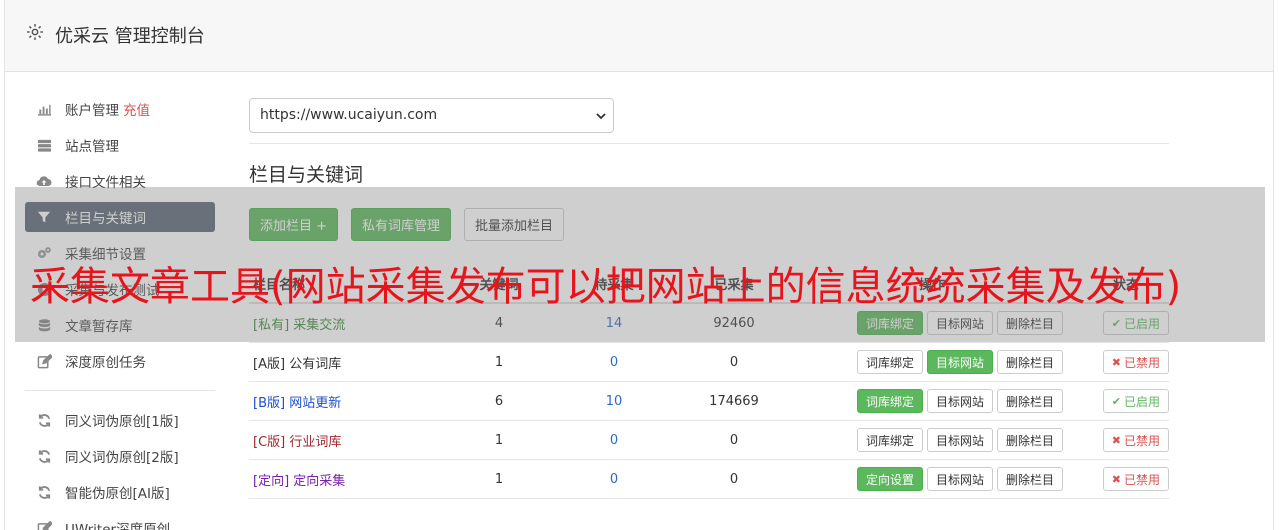 This screenshot has width=1279, height=530. Describe the element at coordinates (606, 287) in the screenshot. I see `overlay-caption: 采集文章工具(网站采集发布可以把网站上的信息统统采集及发布)` at that location.